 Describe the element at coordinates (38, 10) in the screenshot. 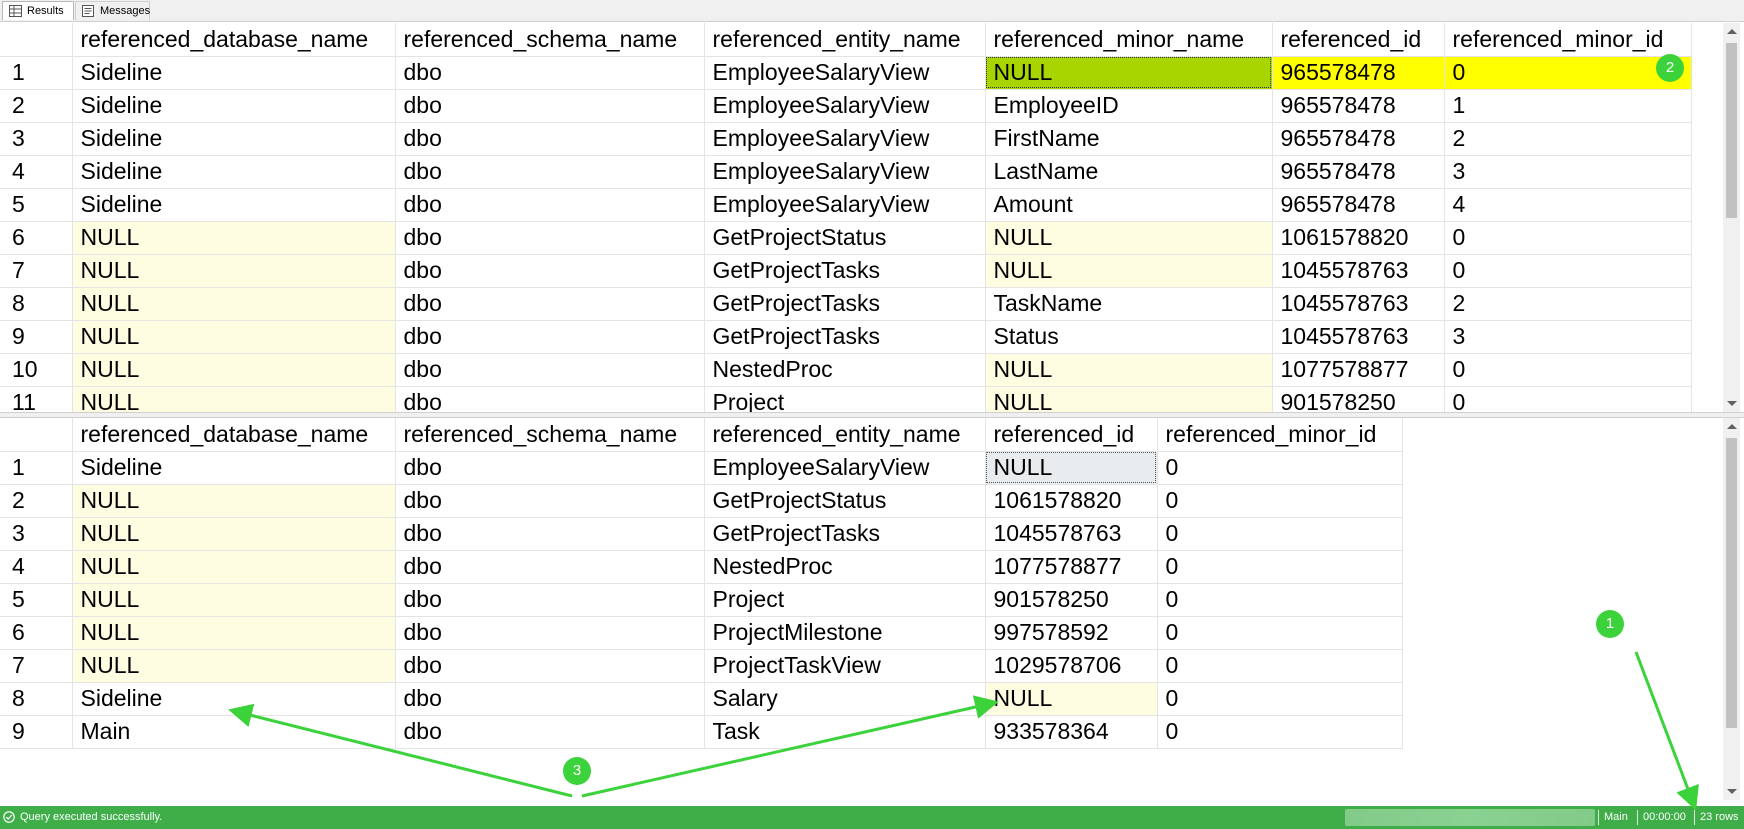

I see `tab-results: Results` at that location.